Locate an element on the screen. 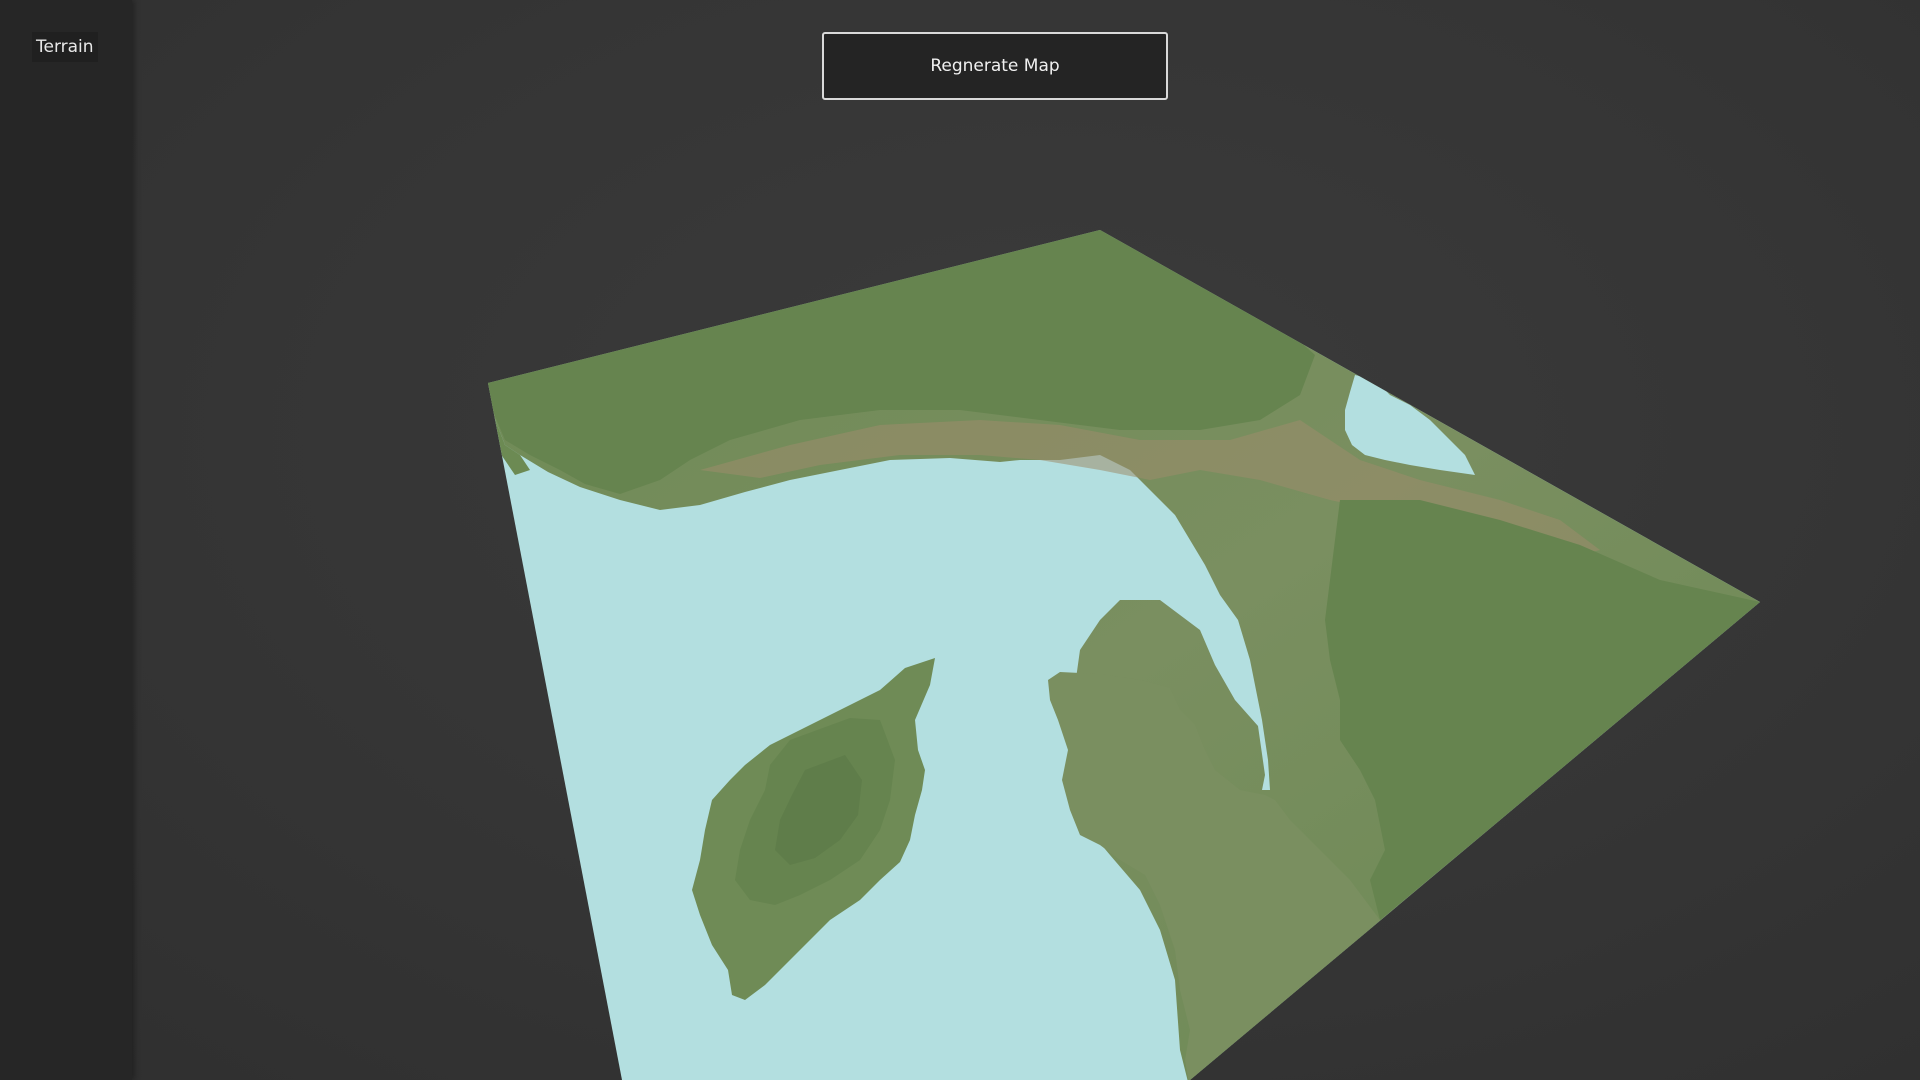 Image resolution: width=1920 pixels, height=1080 pixels. sidebar-item-terrain: Terrain is located at coordinates (65, 47).